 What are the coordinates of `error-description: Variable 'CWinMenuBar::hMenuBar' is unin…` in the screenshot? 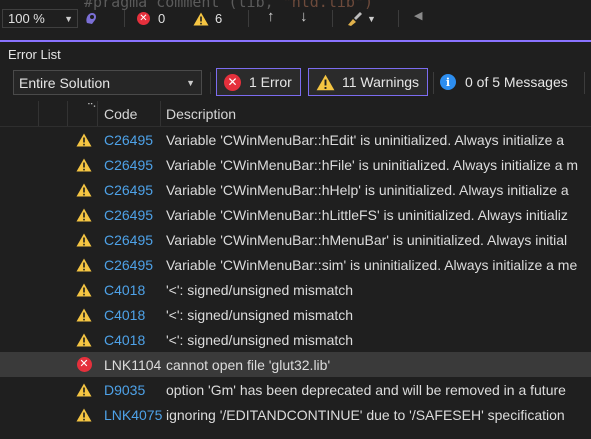 It's located at (367, 239).